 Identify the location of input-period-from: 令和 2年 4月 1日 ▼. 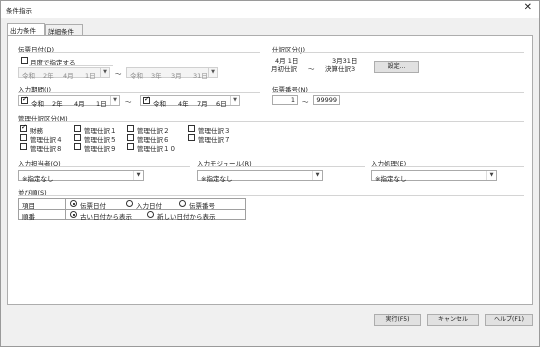
(69, 101).